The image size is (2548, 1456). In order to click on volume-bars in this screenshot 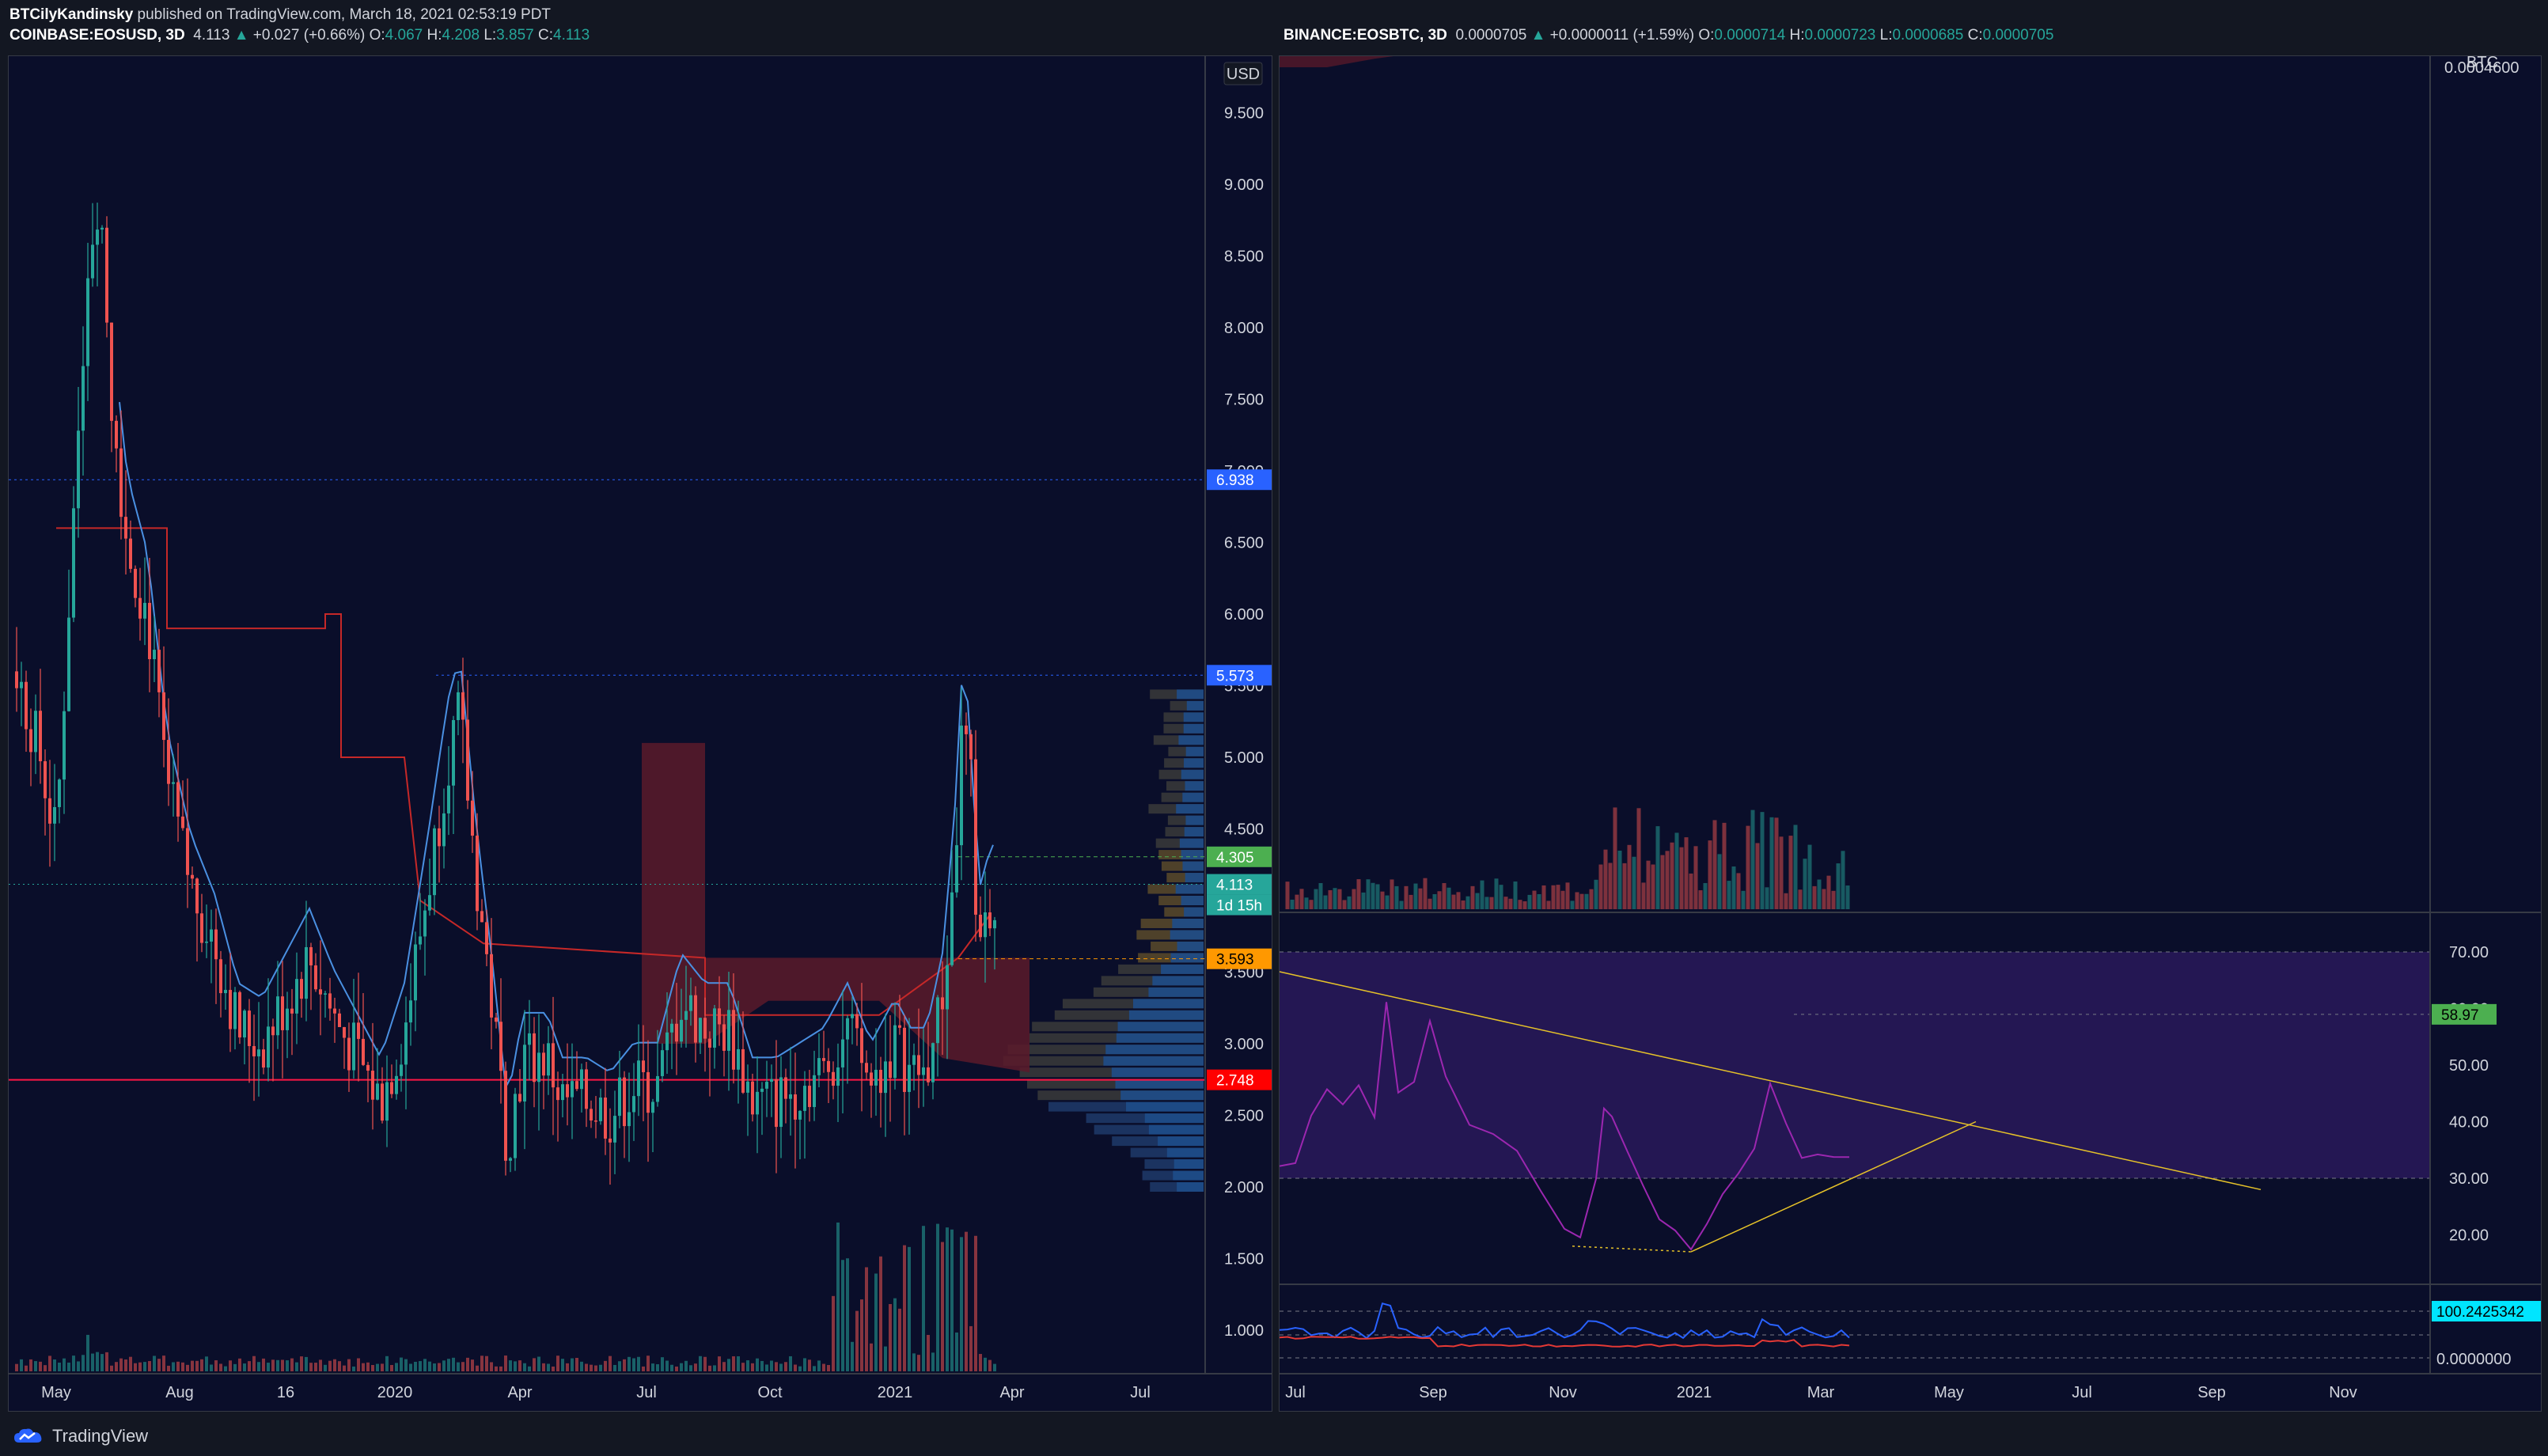, I will do `click(1567, 858)`.